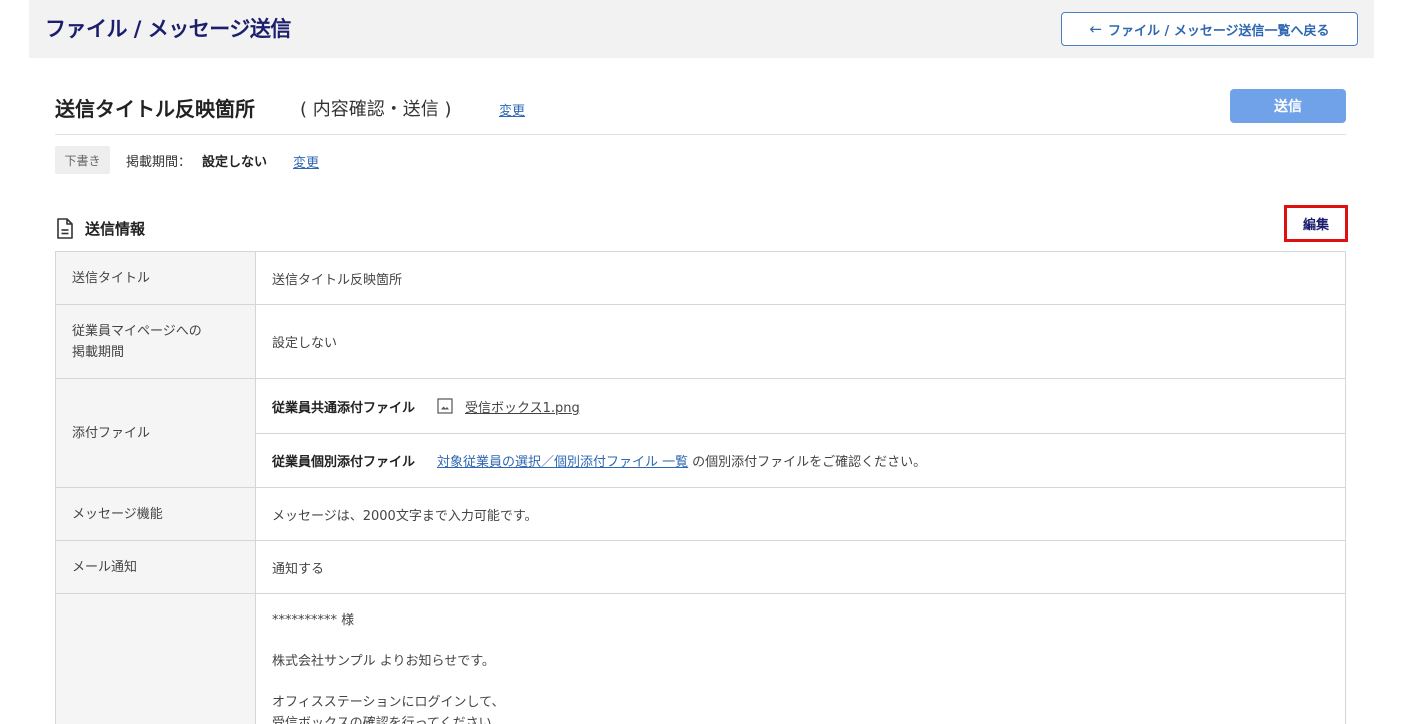 This screenshot has width=1410, height=724. What do you see at coordinates (155, 433) in the screenshot?
I see `row-label: 添付ファイル` at bounding box center [155, 433].